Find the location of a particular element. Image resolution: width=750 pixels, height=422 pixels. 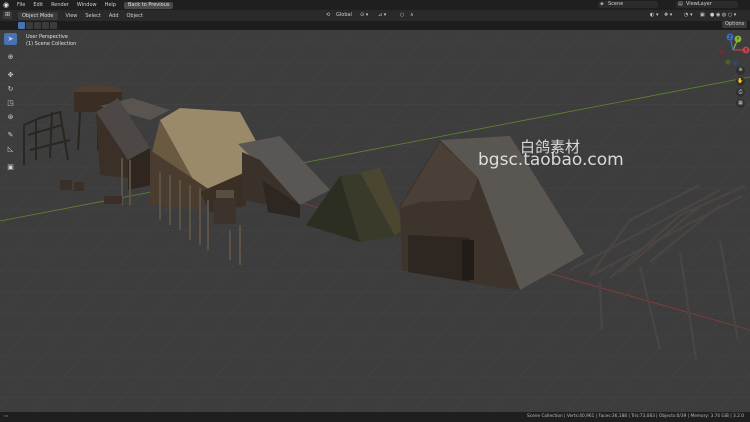

move-icon: ✥ is located at coordinates (10, 75).